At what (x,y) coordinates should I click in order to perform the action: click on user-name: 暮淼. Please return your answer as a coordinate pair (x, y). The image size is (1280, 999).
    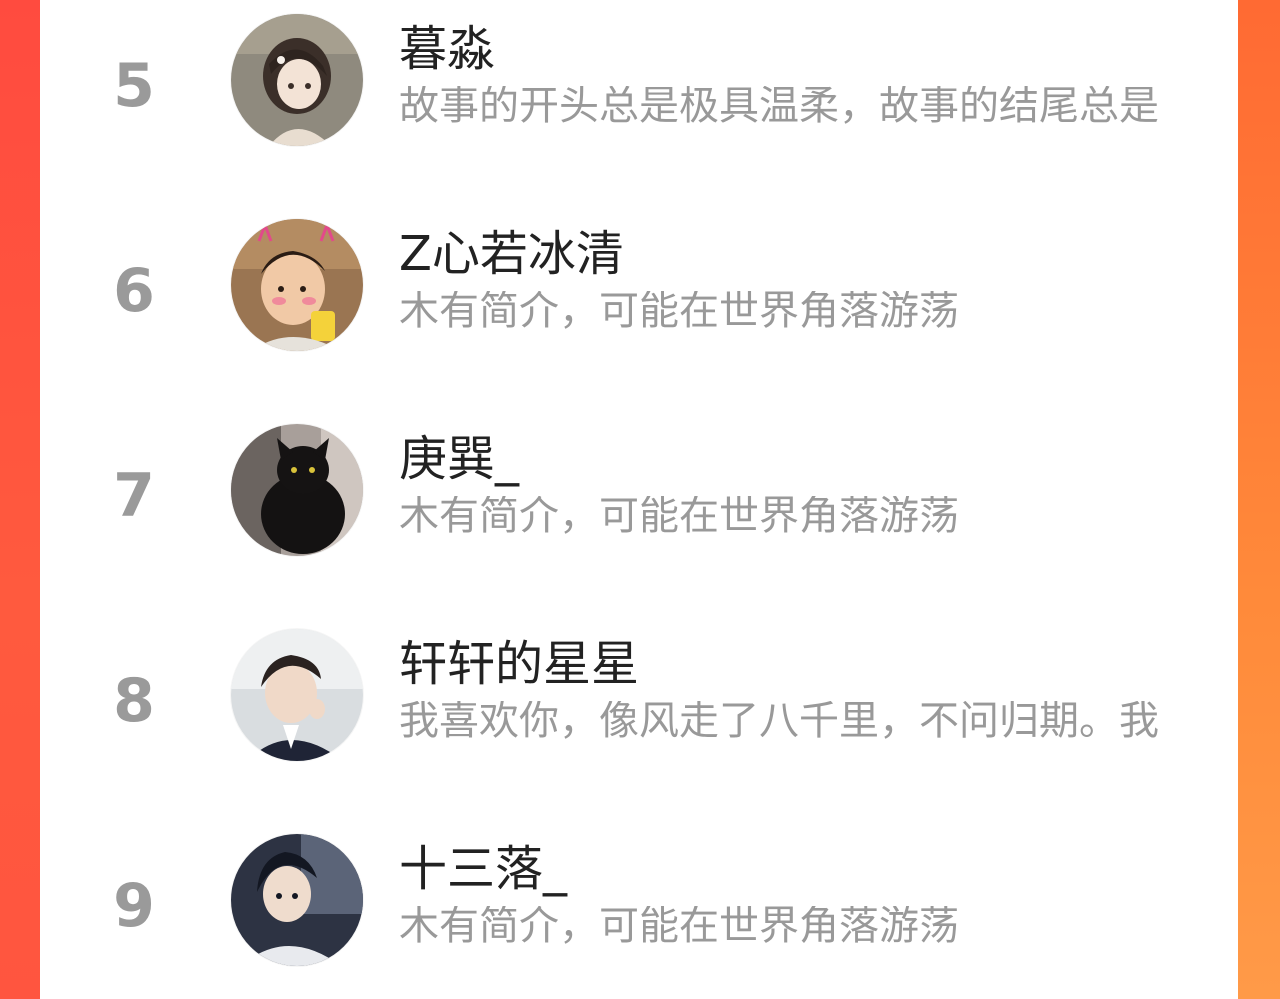
    Looking at the image, I should click on (447, 49).